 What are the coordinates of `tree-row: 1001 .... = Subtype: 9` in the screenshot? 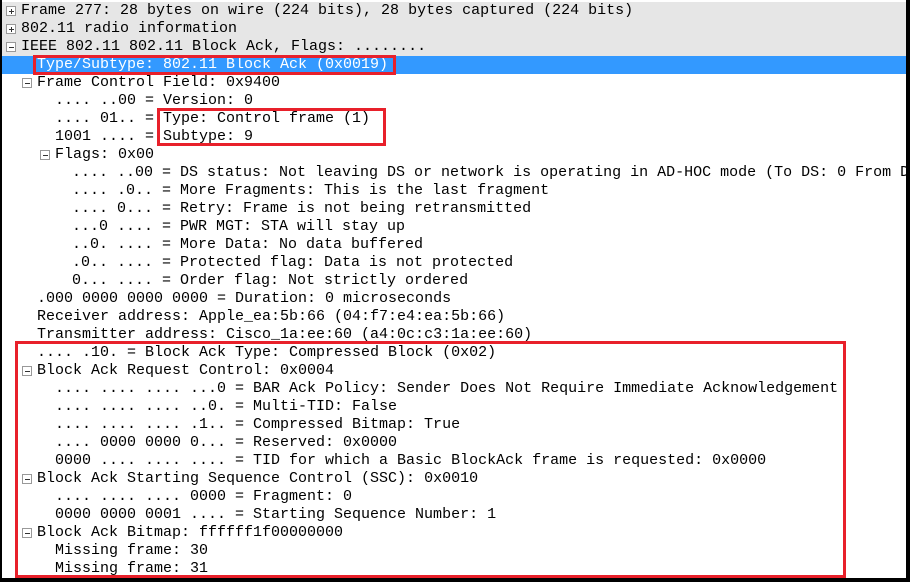 It's located at (454, 137).